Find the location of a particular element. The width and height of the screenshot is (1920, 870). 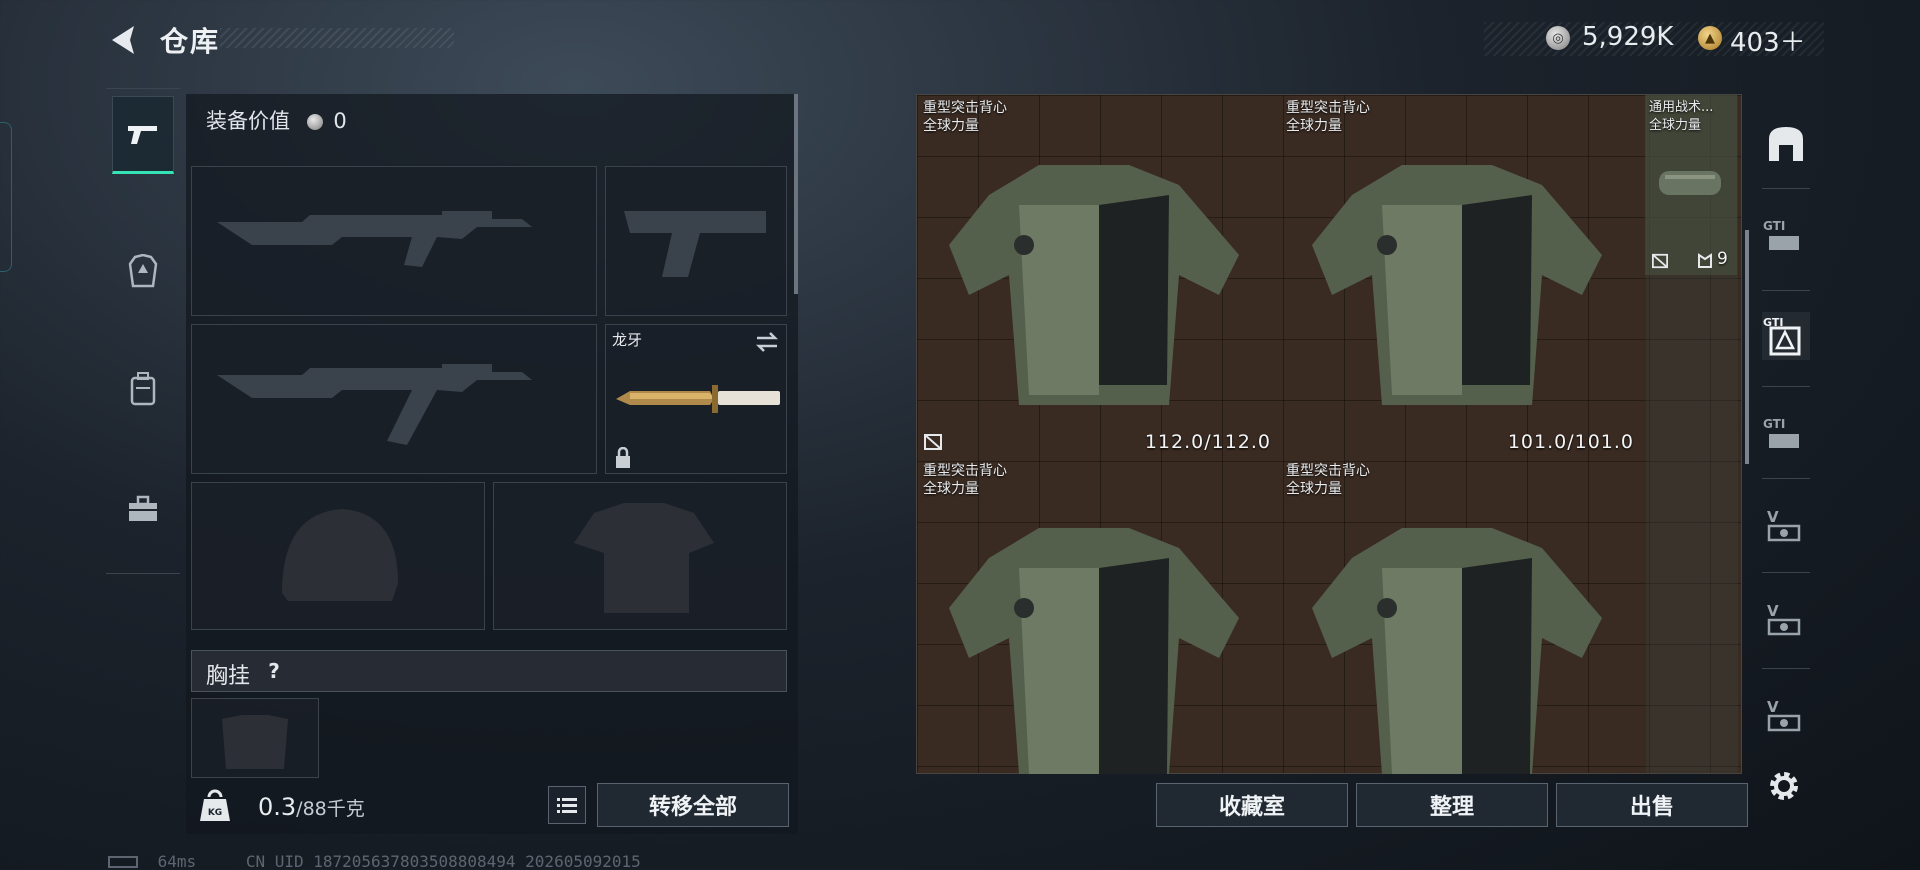

stack-icon is located at coordinates (1705, 260).